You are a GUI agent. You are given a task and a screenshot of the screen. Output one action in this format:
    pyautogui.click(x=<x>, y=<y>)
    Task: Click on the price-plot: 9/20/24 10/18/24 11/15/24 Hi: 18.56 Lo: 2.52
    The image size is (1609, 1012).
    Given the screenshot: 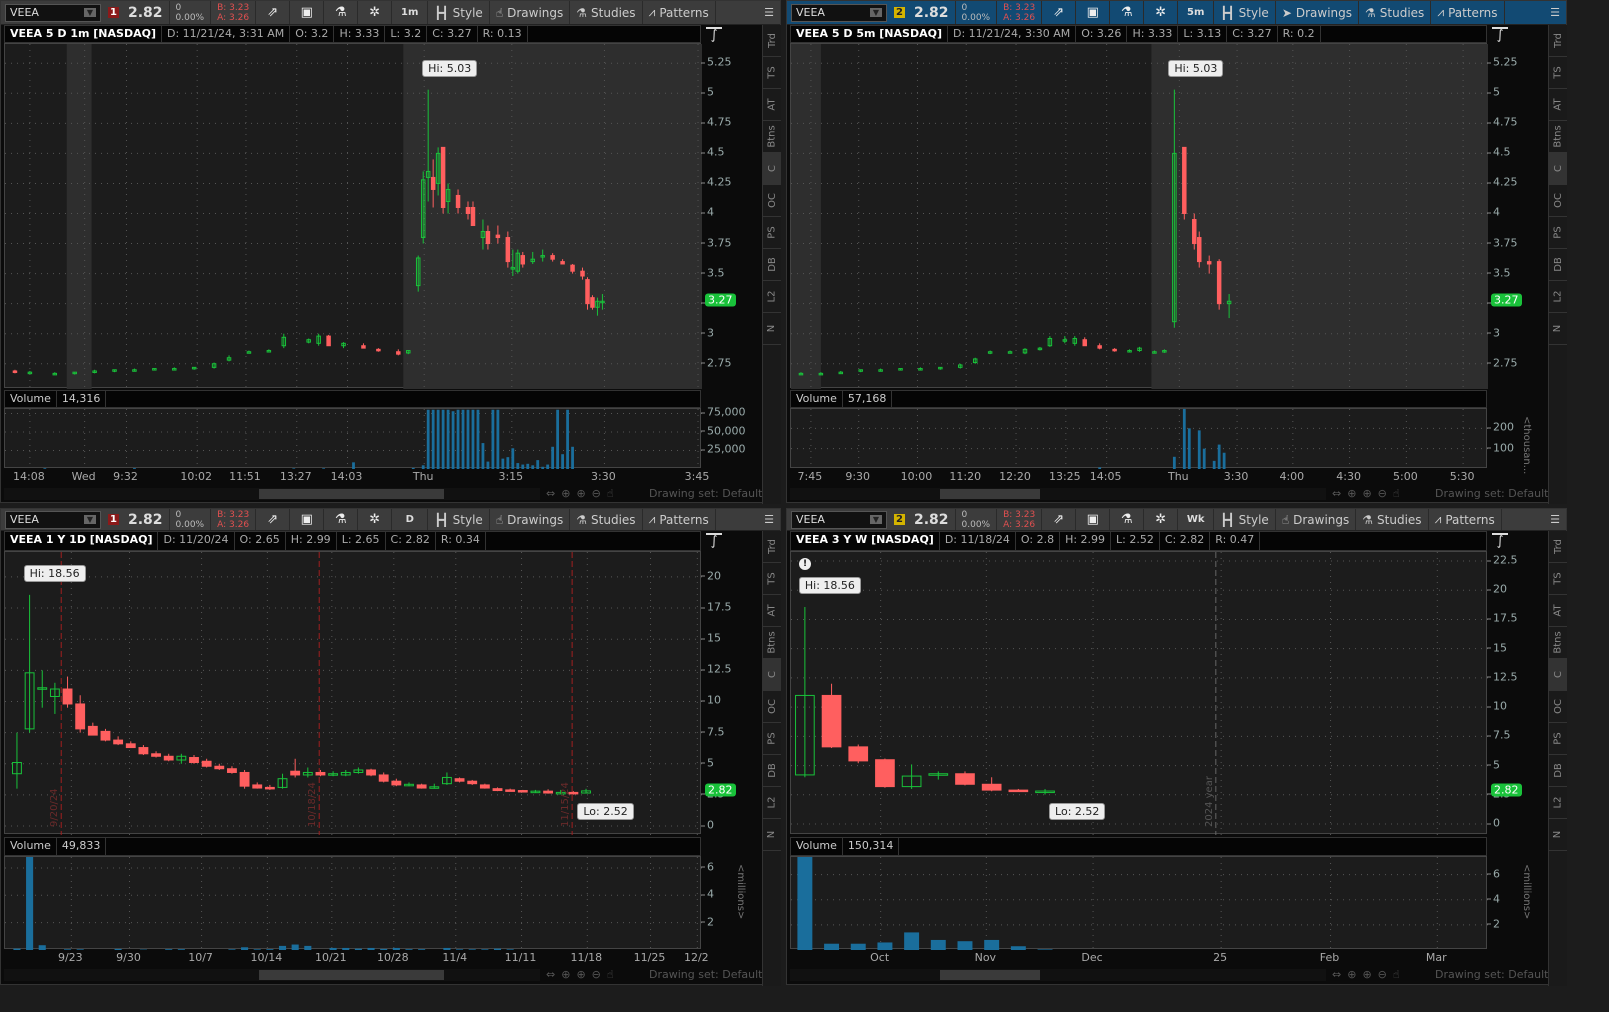 What is the action you would take?
    pyautogui.click(x=353, y=693)
    